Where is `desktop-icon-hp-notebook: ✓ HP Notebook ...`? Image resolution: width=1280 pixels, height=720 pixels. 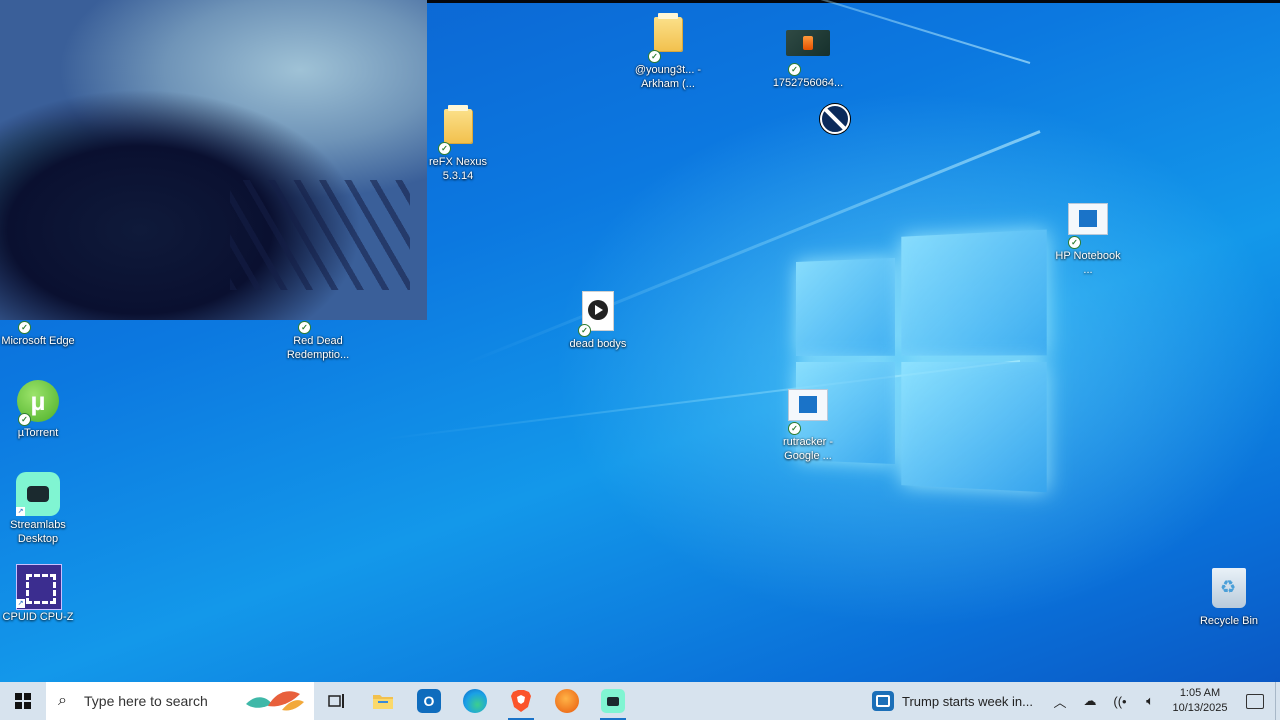 desktop-icon-hp-notebook: ✓ HP Notebook ... is located at coordinates (1088, 236).